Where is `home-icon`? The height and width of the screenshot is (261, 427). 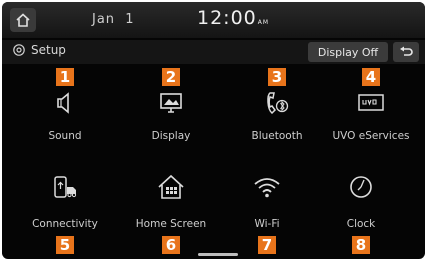
home-icon is located at coordinates (23, 20).